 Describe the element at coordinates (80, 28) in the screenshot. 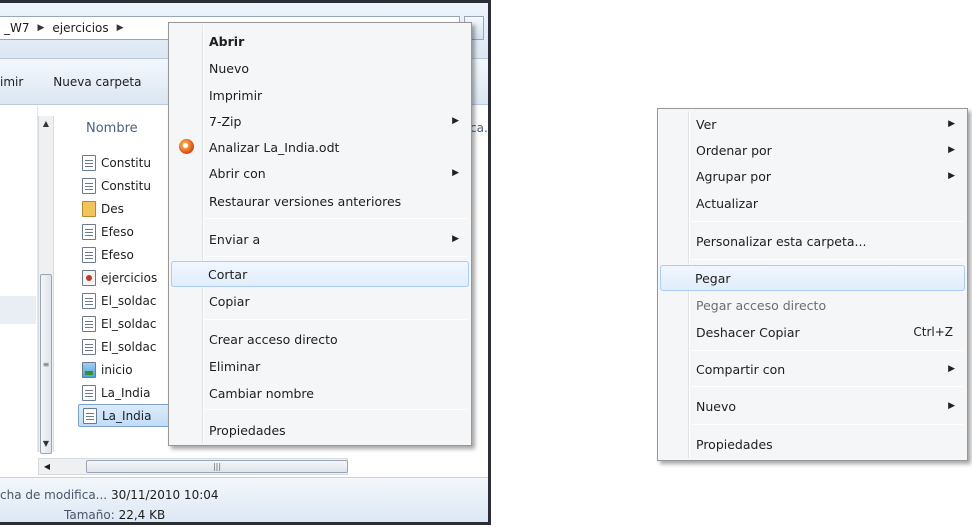

I see `breadcrumb-item: ejercicios` at that location.